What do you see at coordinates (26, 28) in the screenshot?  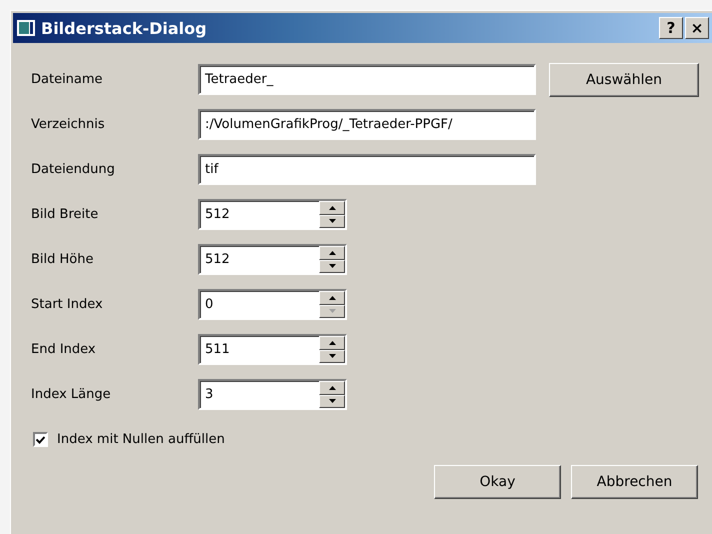 I see `window-icon` at bounding box center [26, 28].